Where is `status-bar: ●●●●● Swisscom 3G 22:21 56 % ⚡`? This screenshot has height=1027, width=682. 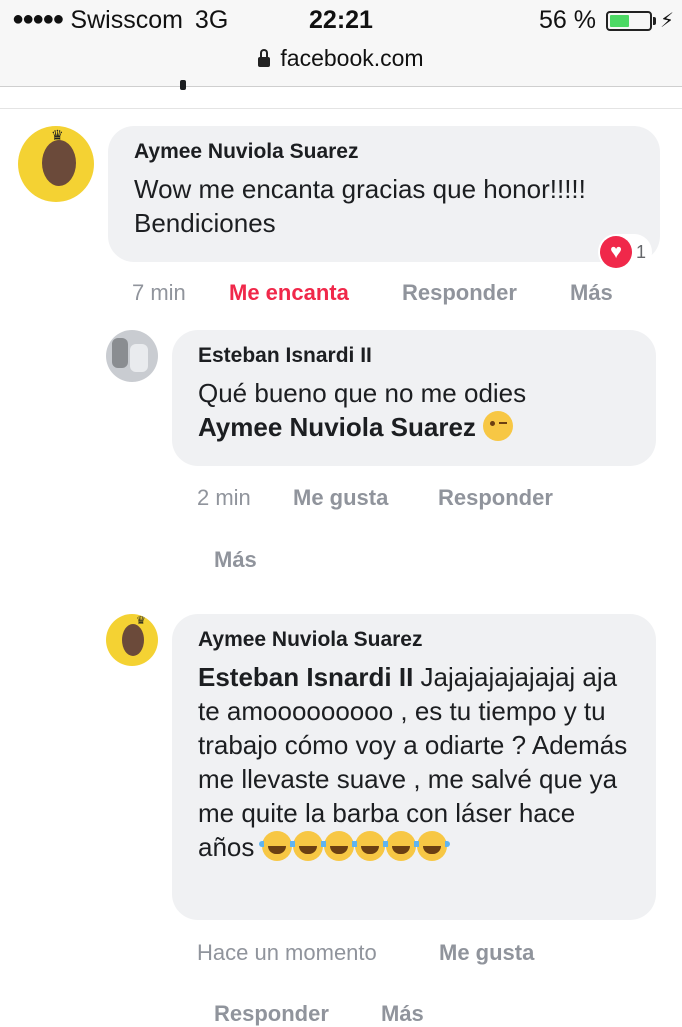
status-bar: ●●●●● Swisscom 3G 22:21 56 % ⚡ is located at coordinates (341, 22).